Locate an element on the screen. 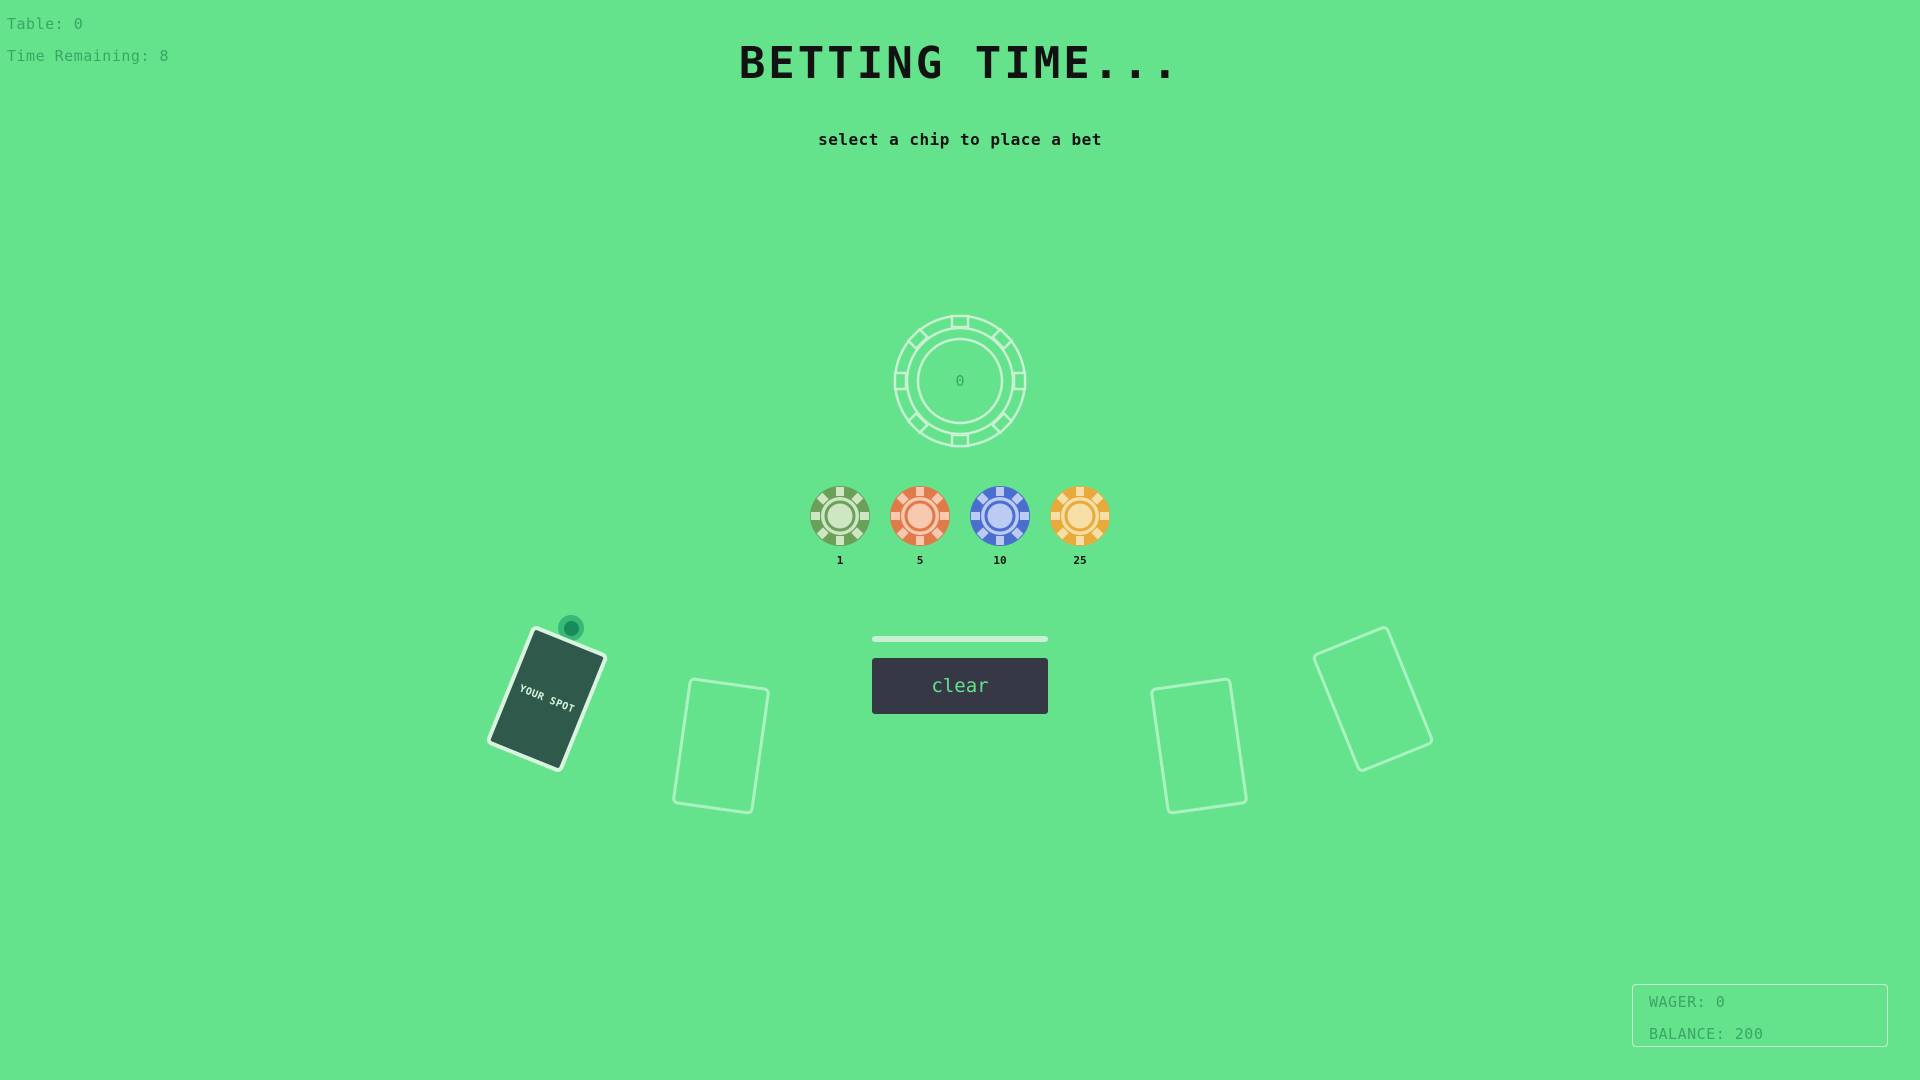 The image size is (1920, 1080). chip-10: 10 is located at coordinates (1000, 525).